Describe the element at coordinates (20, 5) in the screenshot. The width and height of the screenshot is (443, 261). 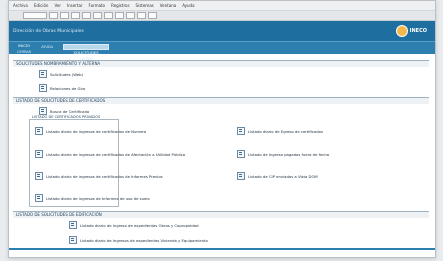
I see `menu-item-archivo: Archivo` at that location.